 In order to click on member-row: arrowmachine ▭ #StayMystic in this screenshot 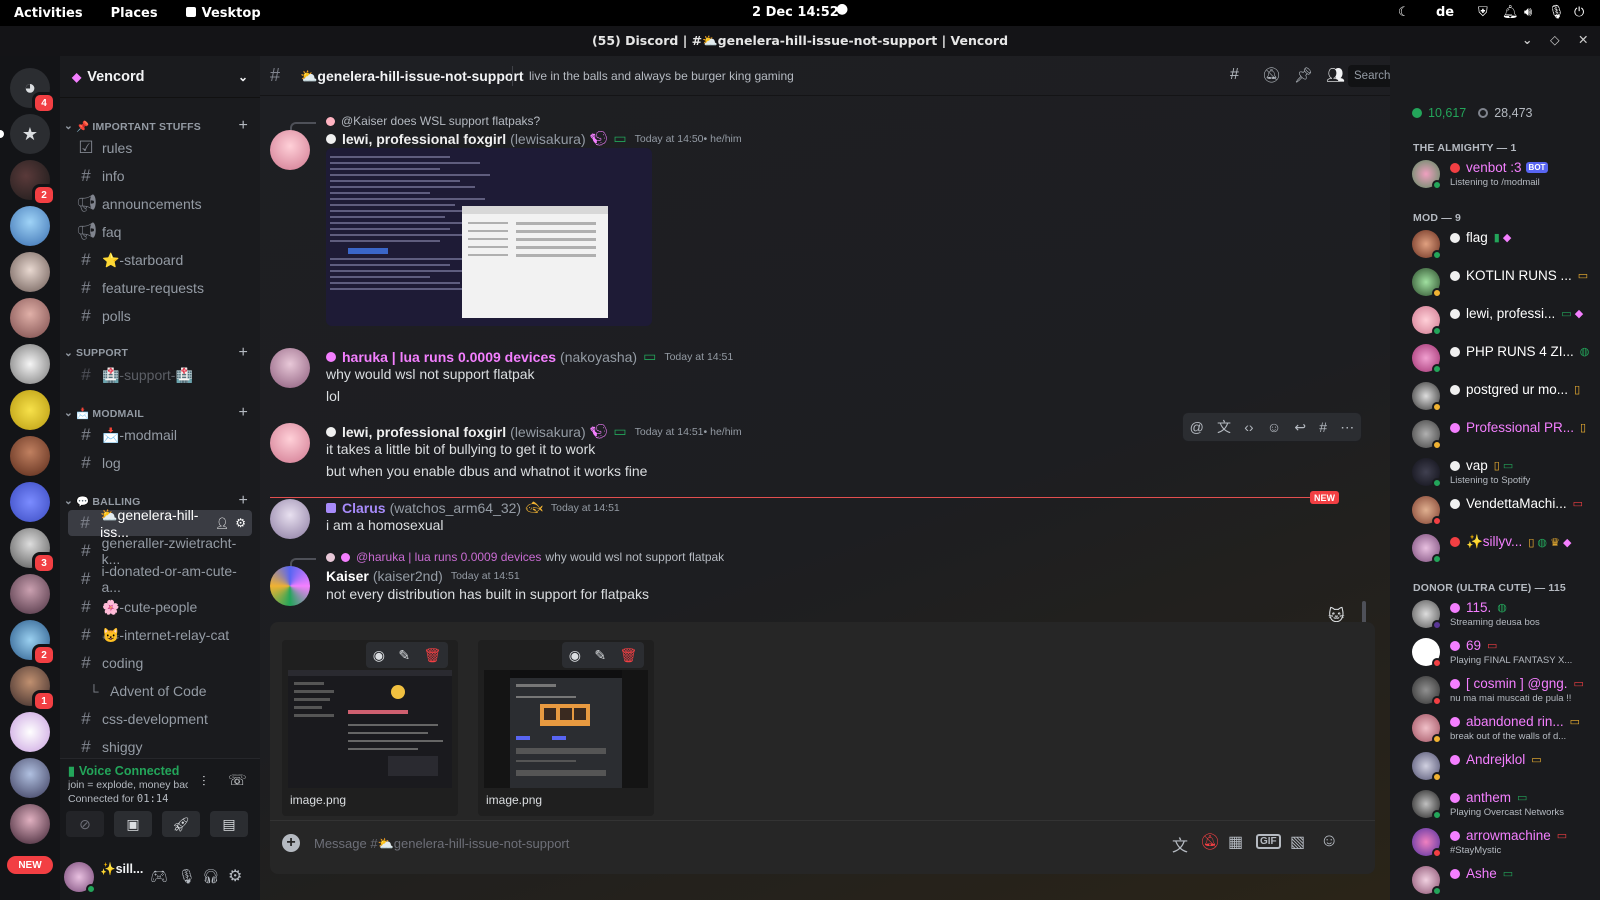, I will do `click(1503, 844)`.